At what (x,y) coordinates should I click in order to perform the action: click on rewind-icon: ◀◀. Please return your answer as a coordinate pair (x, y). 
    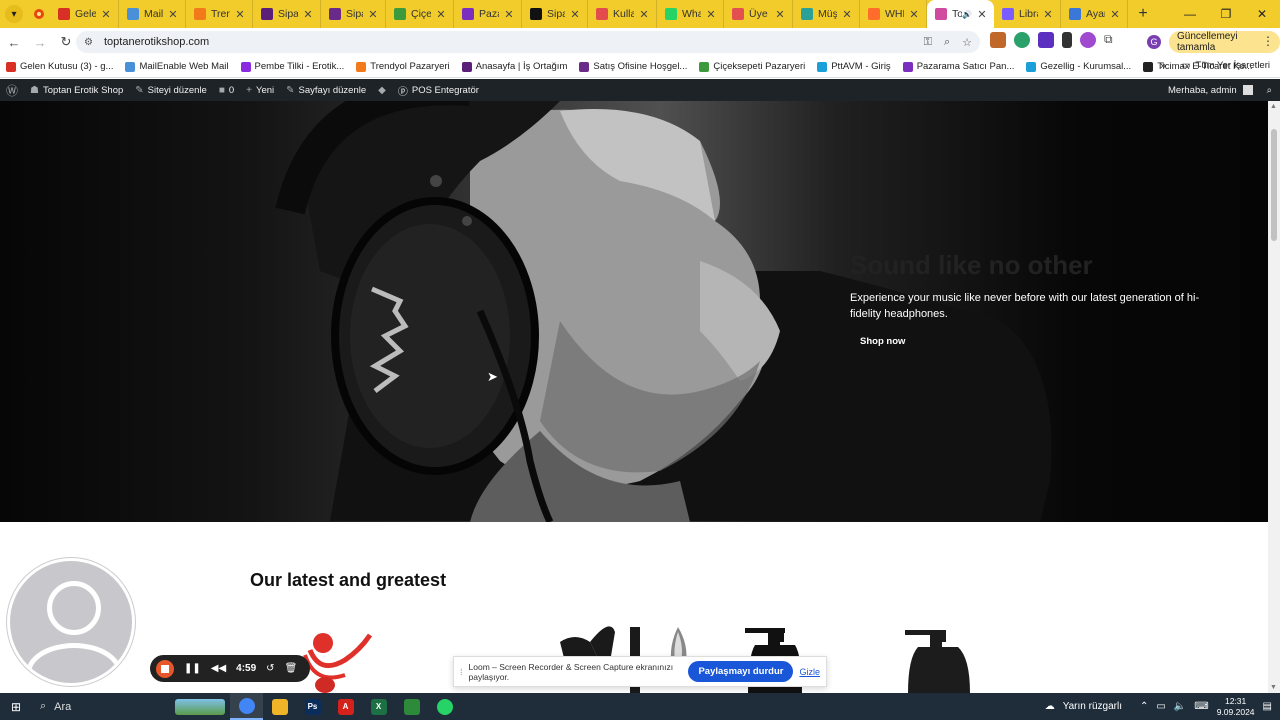
    Looking at the image, I should click on (218, 668).